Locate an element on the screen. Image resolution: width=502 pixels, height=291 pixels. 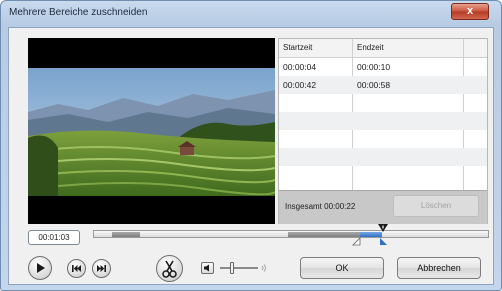
volume-track is located at coordinates (239, 268).